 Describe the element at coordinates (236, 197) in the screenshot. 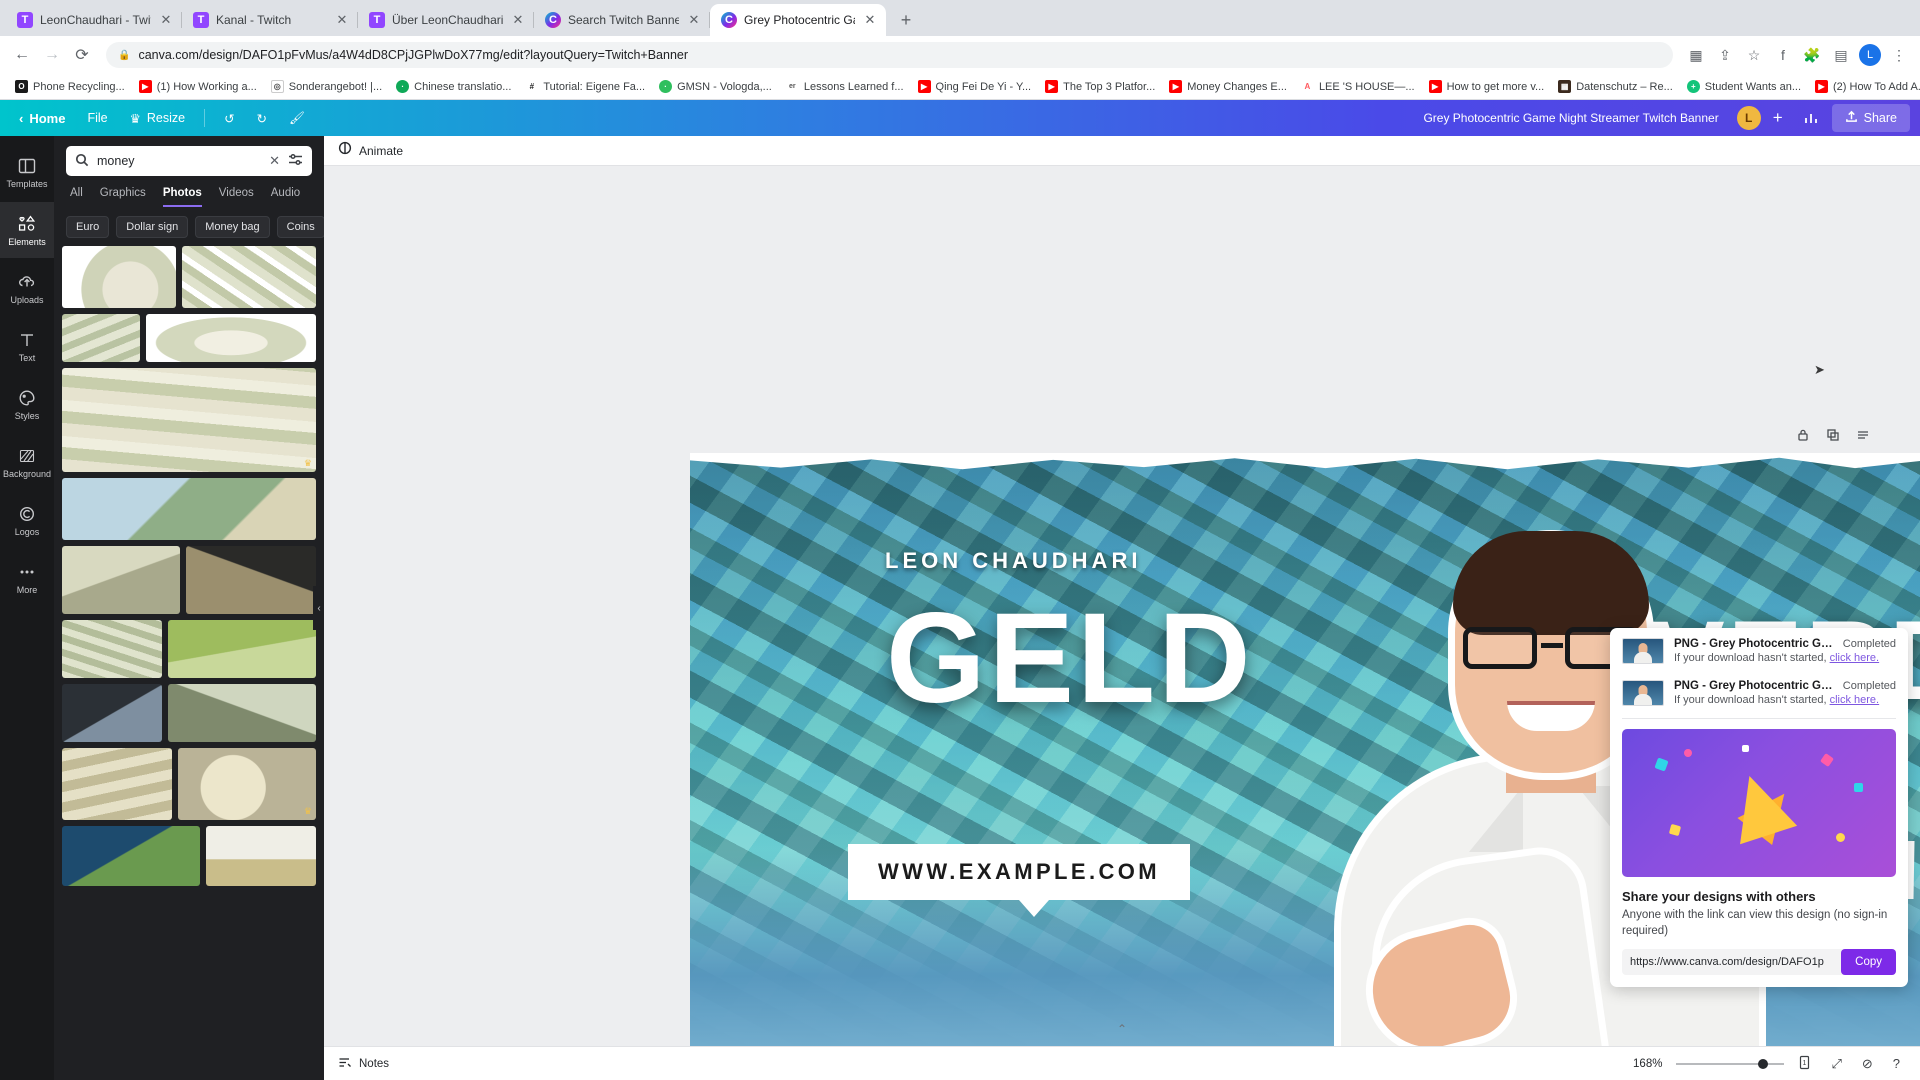

I see `tab-videos: Videos` at that location.